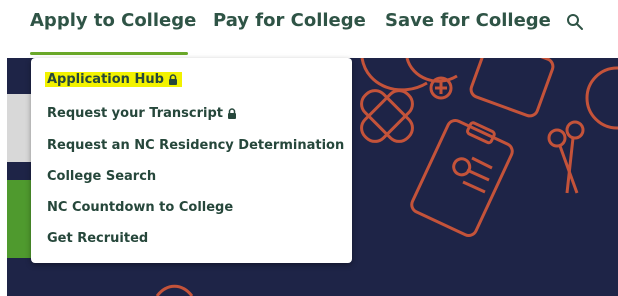 This screenshot has width=618, height=296. I want to click on dropdown-item-label: Request your Transcript, so click(135, 113).